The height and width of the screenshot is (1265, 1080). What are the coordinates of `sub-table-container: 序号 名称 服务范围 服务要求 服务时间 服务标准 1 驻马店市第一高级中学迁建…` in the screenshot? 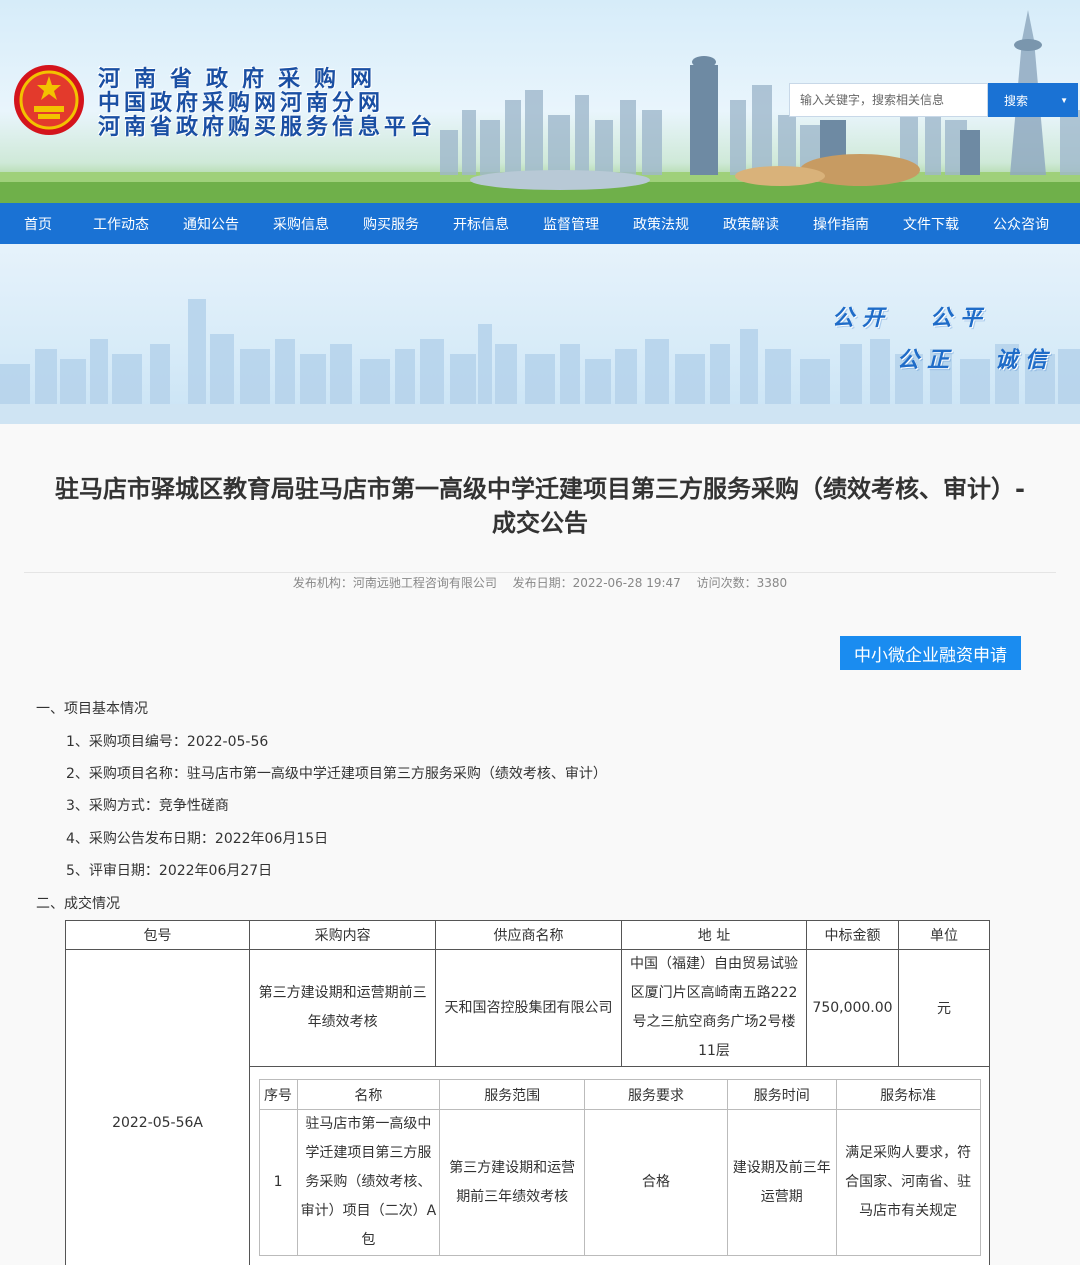 It's located at (619, 1165).